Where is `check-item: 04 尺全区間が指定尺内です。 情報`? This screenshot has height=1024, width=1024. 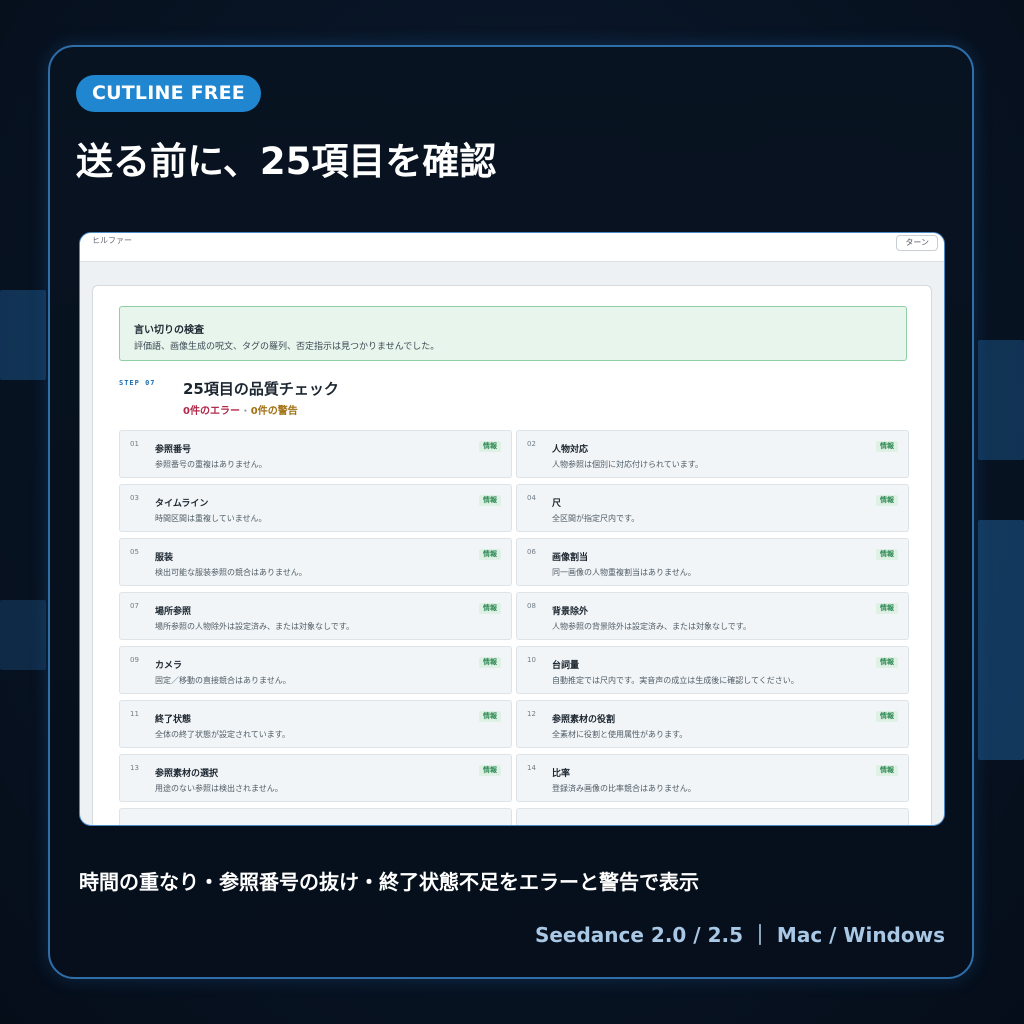
check-item: 04 尺全区間が指定尺内です。 情報 is located at coordinates (712, 508).